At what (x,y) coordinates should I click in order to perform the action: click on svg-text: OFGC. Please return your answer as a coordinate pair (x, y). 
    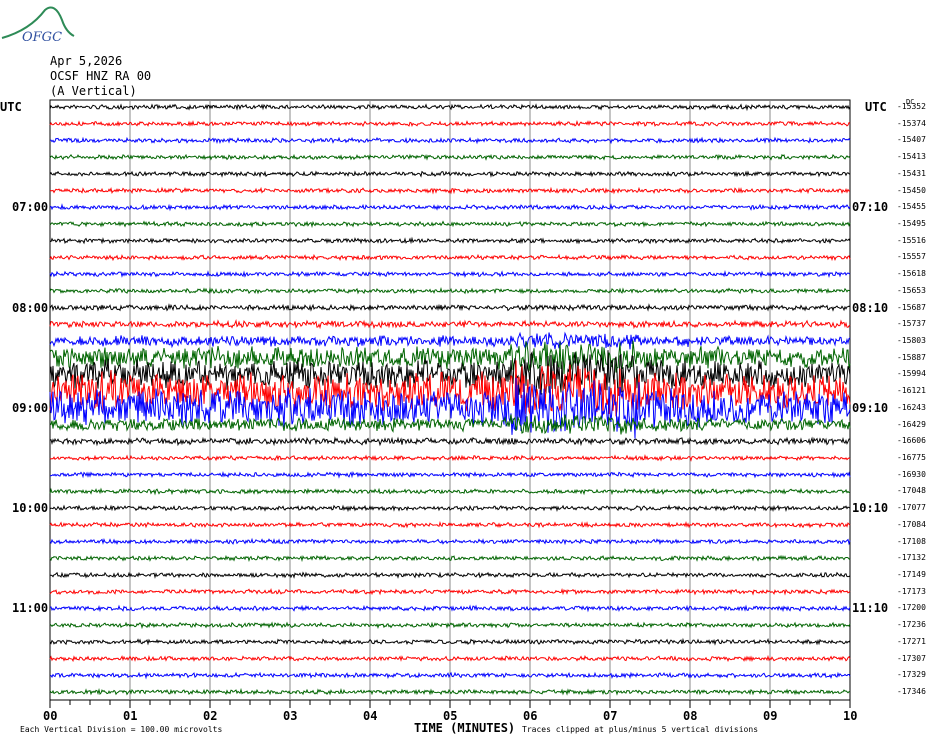
    Looking at the image, I should click on (42, 37).